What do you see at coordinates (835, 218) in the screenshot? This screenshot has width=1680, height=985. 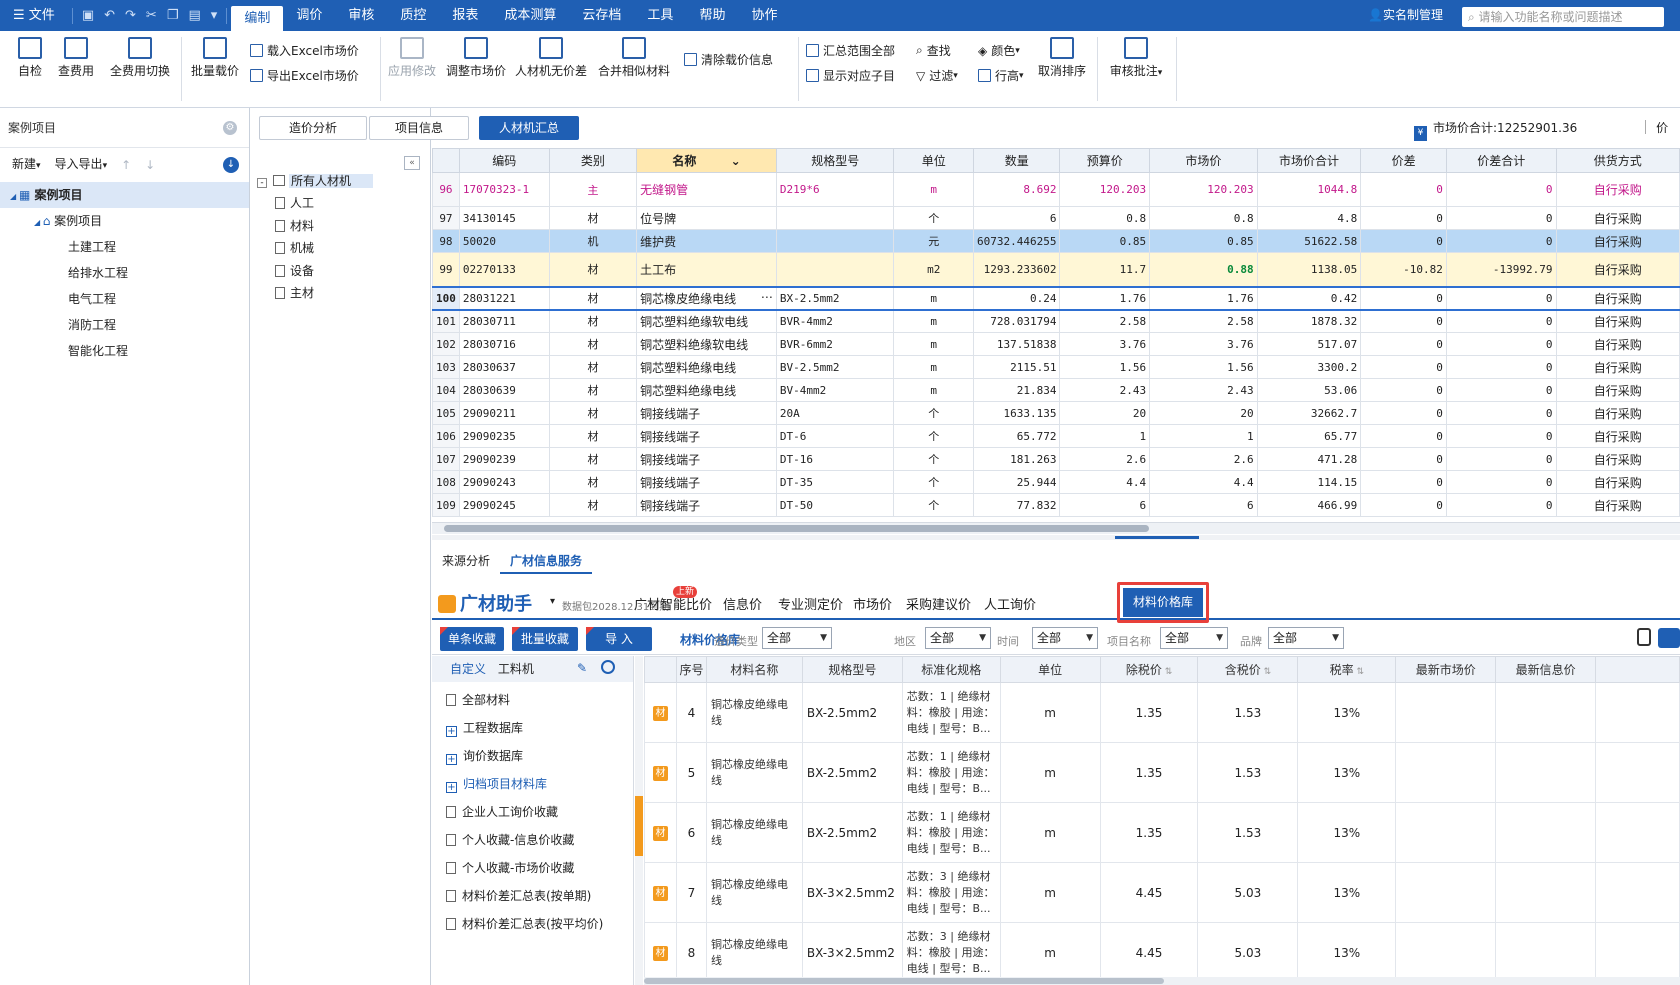 I see `grid-cell` at bounding box center [835, 218].